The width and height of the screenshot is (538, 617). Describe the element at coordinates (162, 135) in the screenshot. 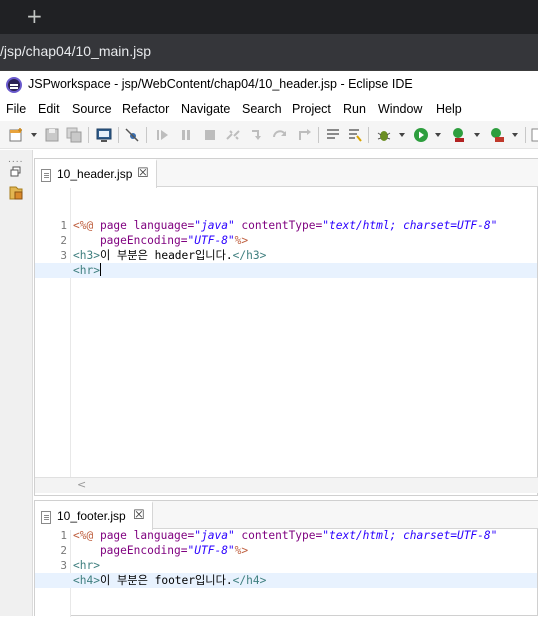

I see `resume-icon` at that location.